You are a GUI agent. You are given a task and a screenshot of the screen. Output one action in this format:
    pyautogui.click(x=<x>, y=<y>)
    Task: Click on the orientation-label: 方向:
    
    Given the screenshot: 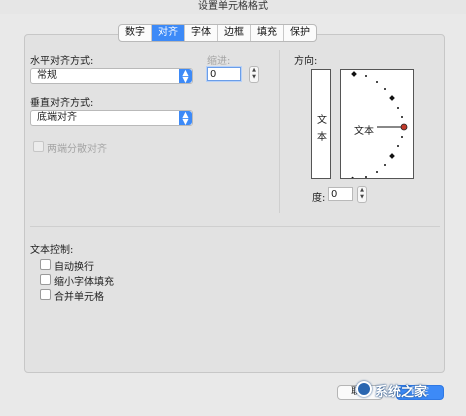 What is the action you would take?
    pyautogui.click(x=306, y=61)
    